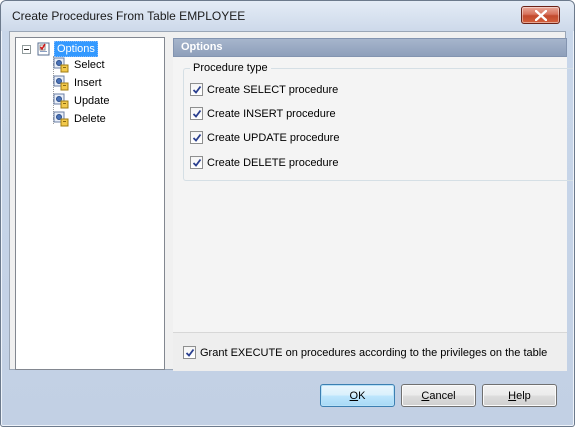 The image size is (575, 427). I want to click on tree-node-delete: Delete, so click(81, 119).